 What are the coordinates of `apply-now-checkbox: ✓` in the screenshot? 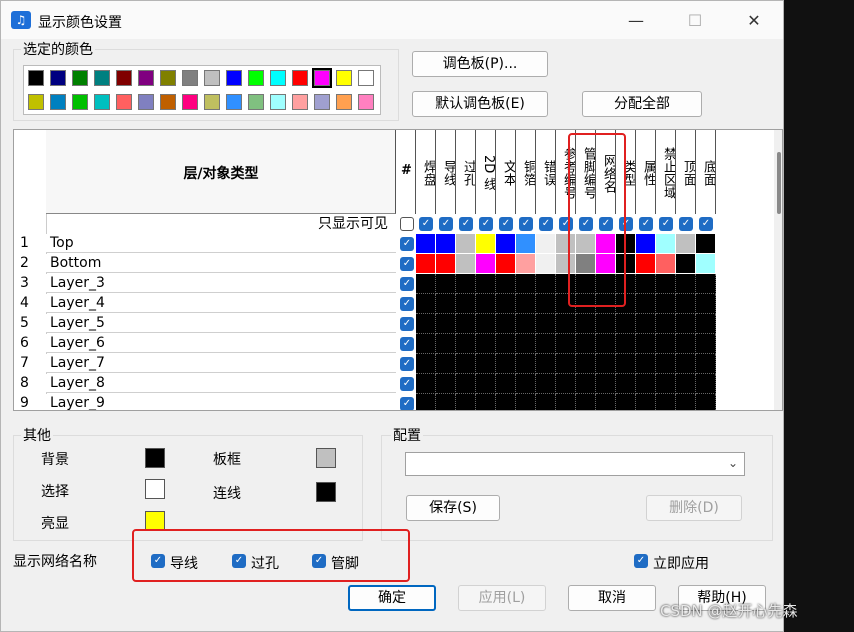 It's located at (641, 561).